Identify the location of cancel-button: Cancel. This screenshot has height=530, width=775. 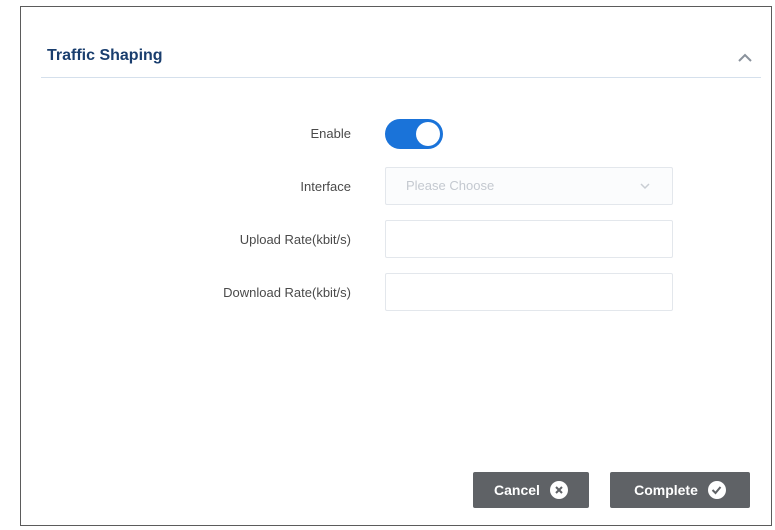
(531, 490).